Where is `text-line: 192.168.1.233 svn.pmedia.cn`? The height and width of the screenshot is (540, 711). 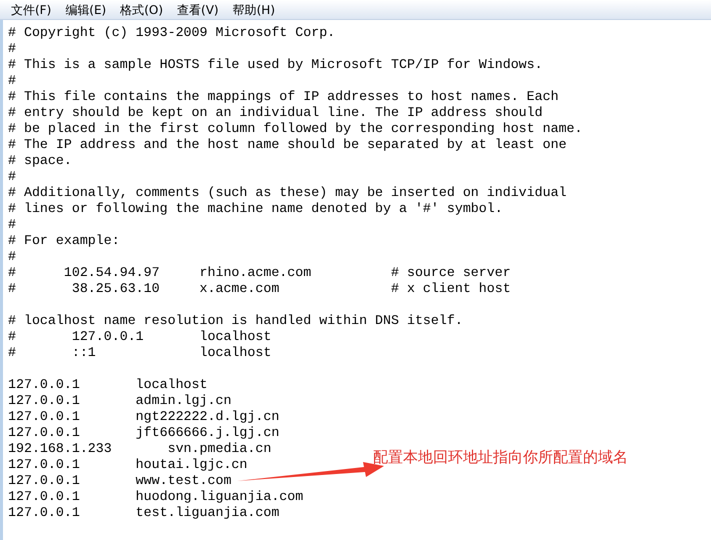
text-line: 192.168.1.233 svn.pmedia.cn is located at coordinates (140, 449).